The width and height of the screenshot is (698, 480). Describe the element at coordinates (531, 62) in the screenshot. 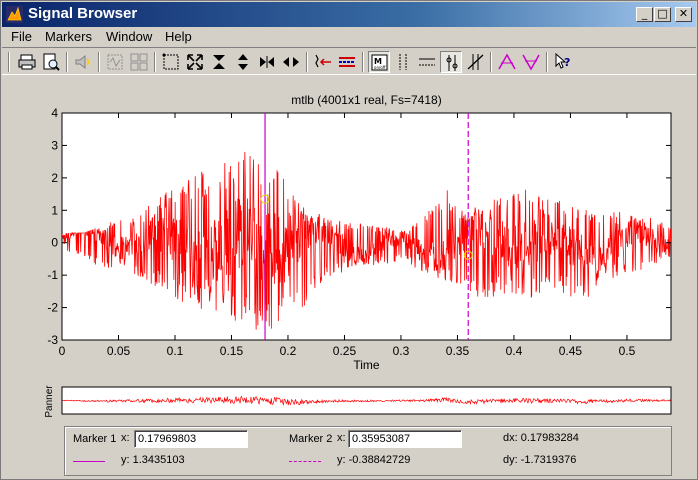

I see `valley-markers-icon` at that location.